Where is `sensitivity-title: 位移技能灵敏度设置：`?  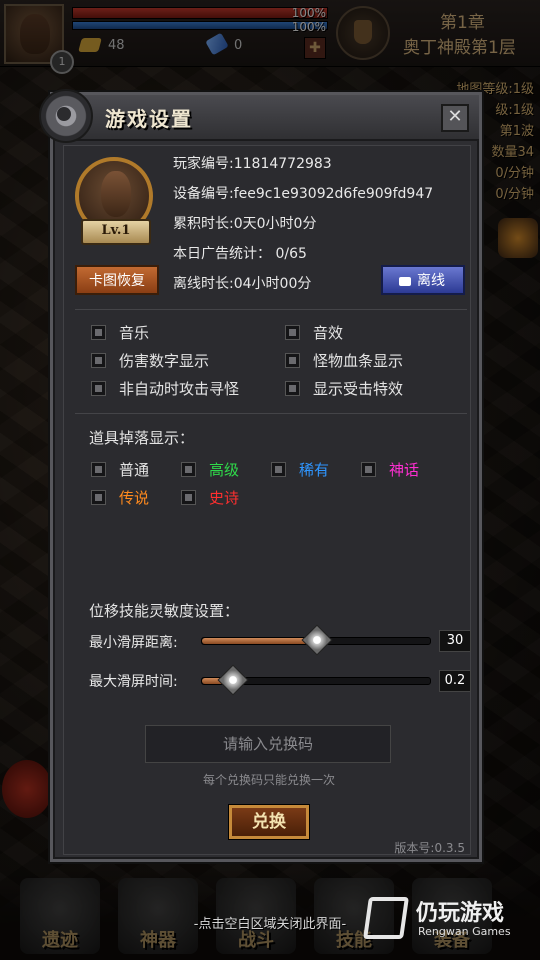
sensitivity-title: 位移技能灵敏度设置： is located at coordinates (164, 611).